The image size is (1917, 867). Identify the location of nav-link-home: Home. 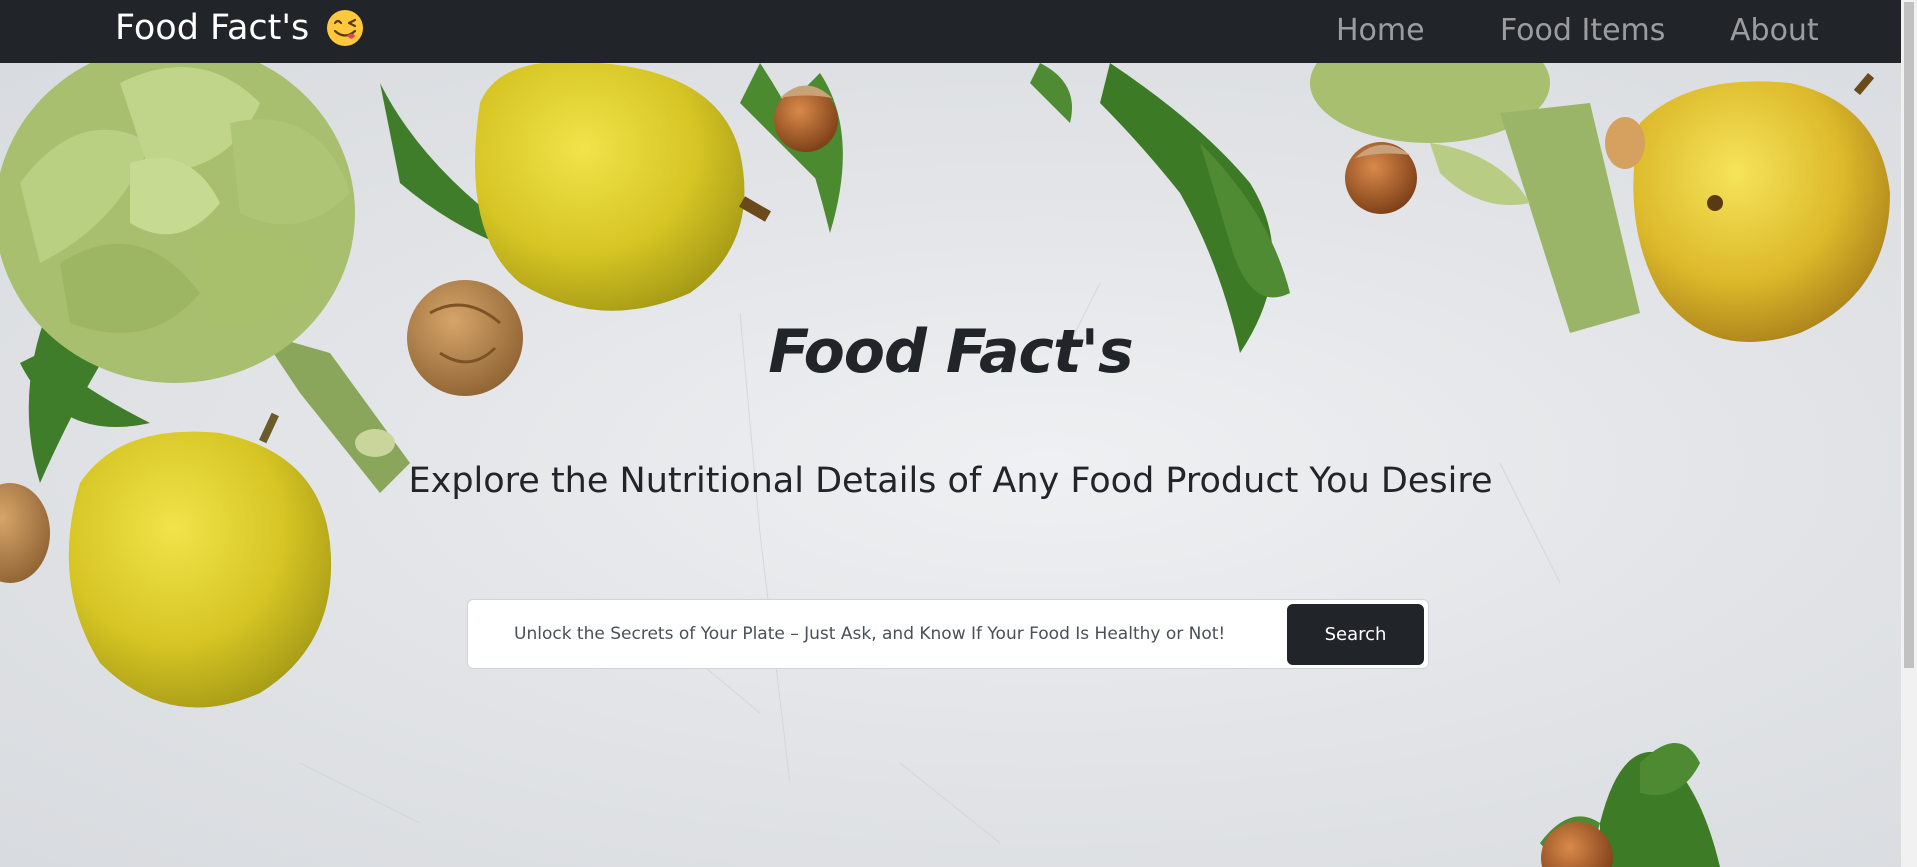
(1380, 30).